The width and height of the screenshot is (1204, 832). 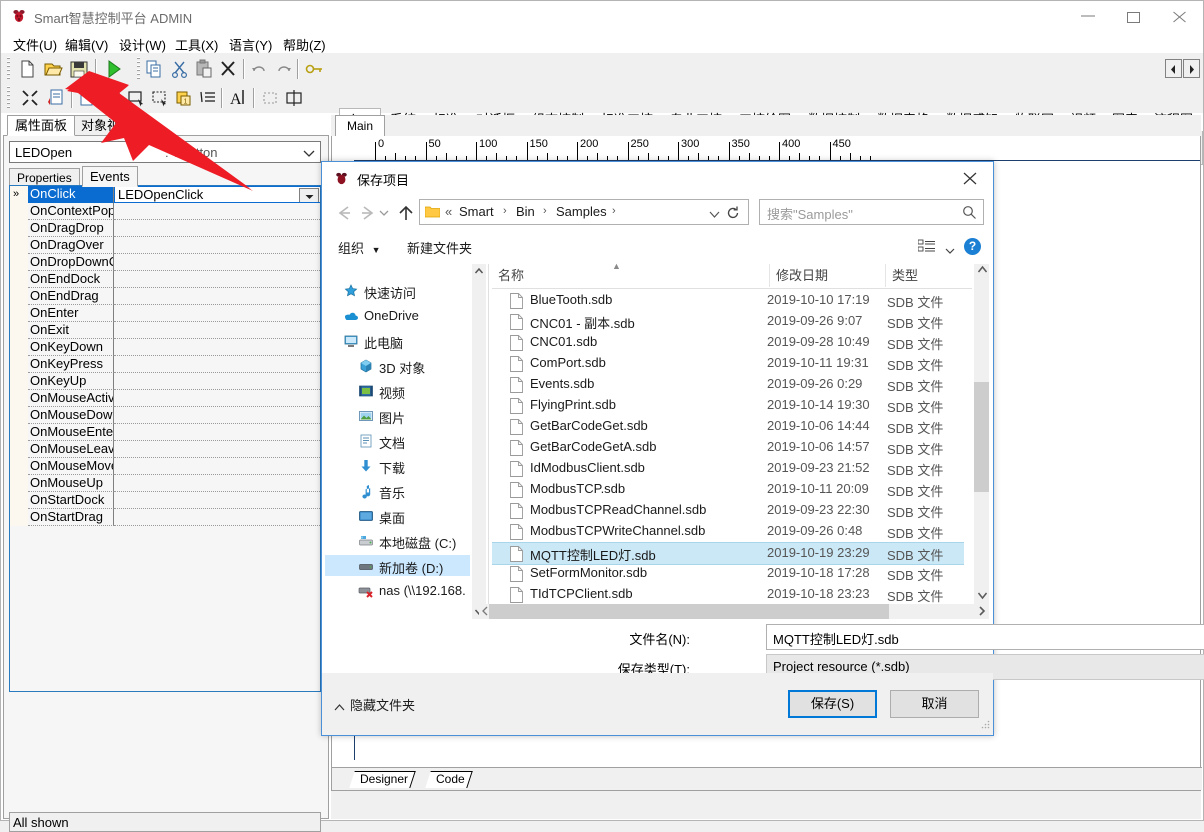 I want to click on recent-locations-button, so click(x=384, y=213).